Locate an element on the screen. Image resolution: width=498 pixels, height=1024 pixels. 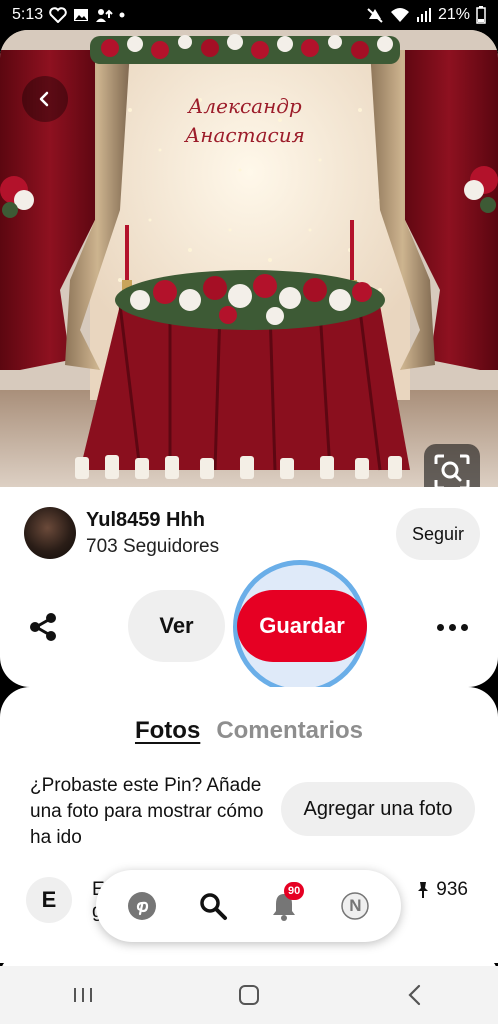
back-chevron-icon is located at coordinates (414, 995).